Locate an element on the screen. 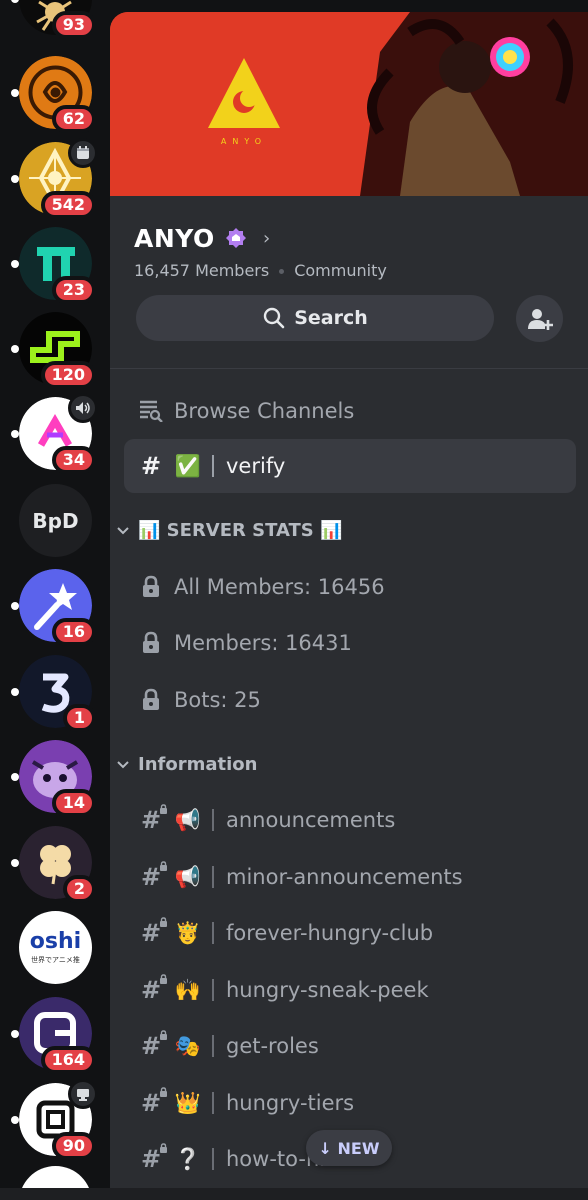  channel-name: announcements is located at coordinates (311, 820).